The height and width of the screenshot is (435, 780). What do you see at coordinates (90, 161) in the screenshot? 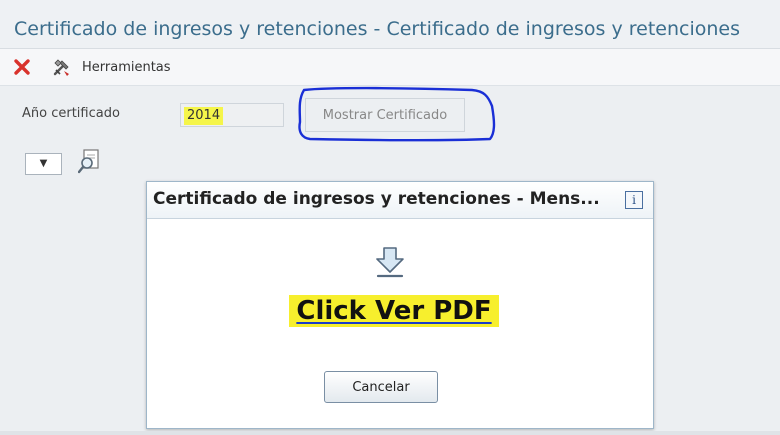
I see `search-icon` at bounding box center [90, 161].